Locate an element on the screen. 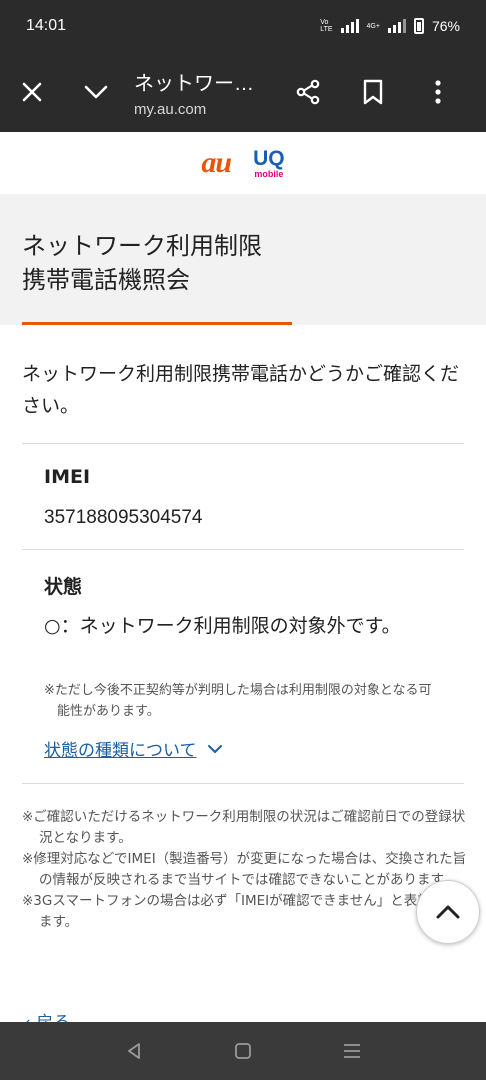 Image resolution: width=486 pixels, height=1080 pixels. note-item: ※3Gスマートフォンの場合は必ず「IMEIが確認できません」と表記されます。 is located at coordinates (240, 911).